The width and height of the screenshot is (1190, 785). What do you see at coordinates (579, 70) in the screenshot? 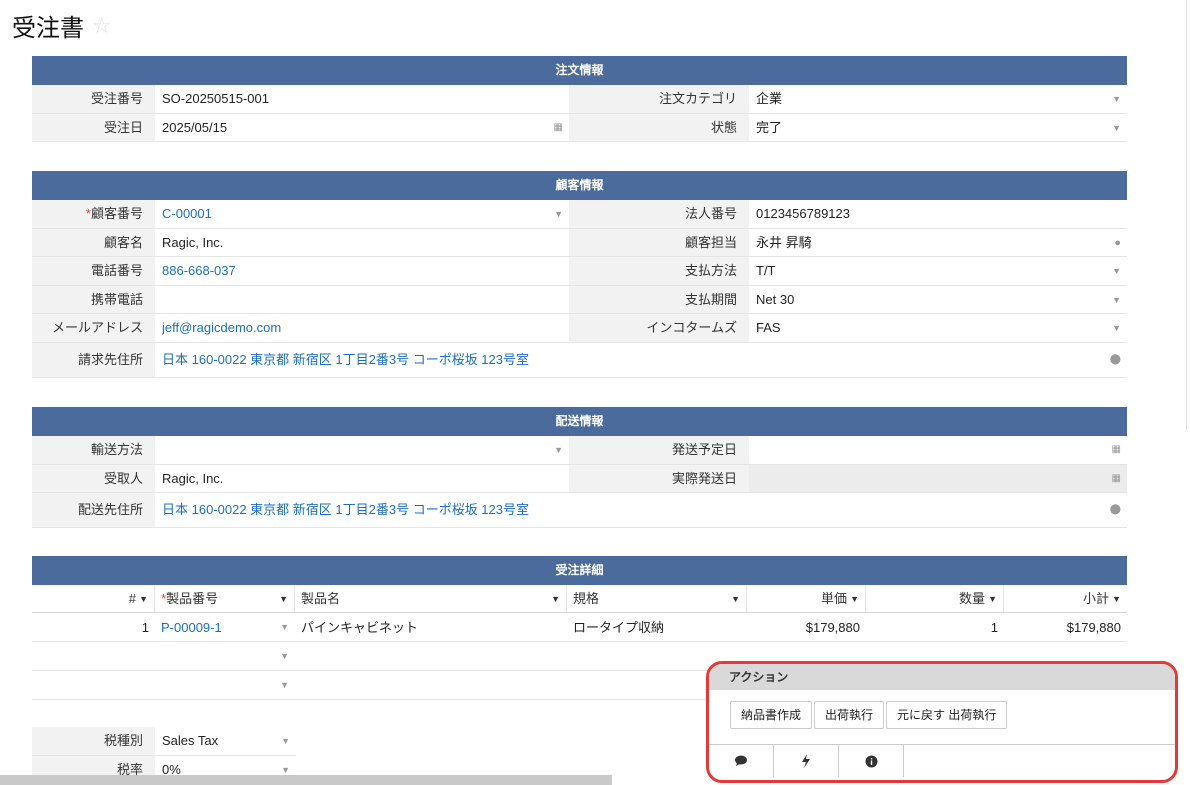
I see `order-info-header: 注文情報` at bounding box center [579, 70].